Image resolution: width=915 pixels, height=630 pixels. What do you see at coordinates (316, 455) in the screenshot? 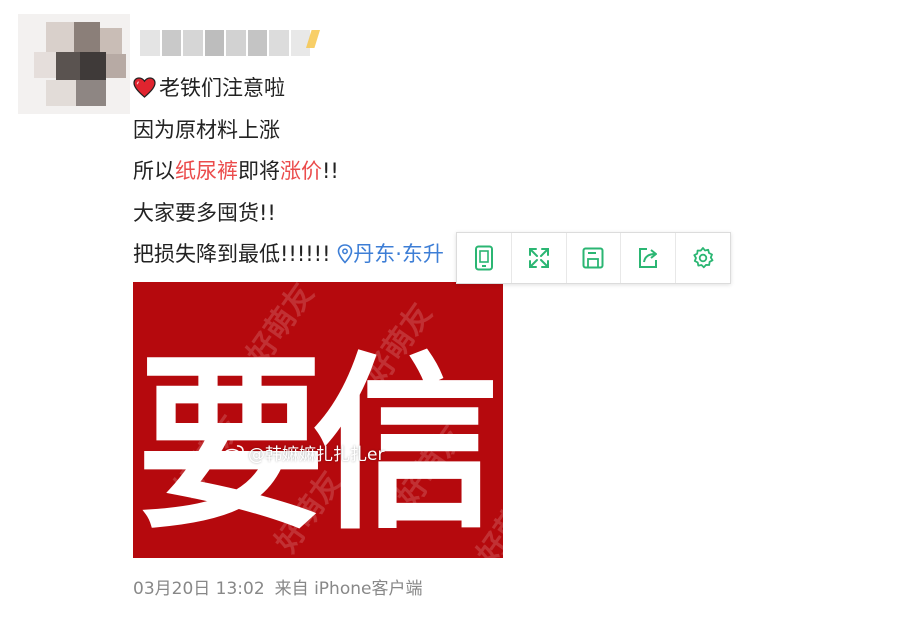
I see `weibo-watermark-text: @韩嫲嫲扎扎扎er` at bounding box center [316, 455].